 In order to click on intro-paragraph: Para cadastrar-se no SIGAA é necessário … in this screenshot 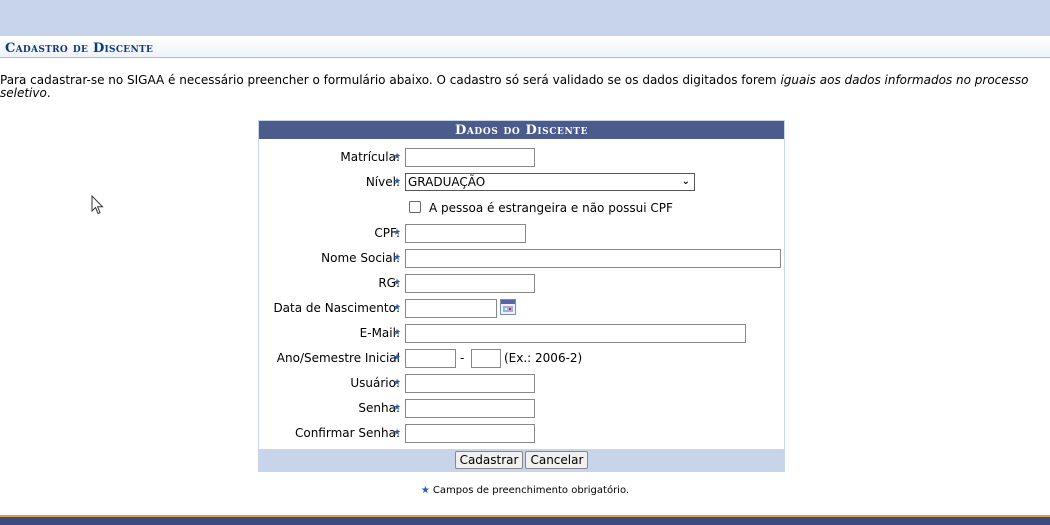, I will do `click(520, 87)`.